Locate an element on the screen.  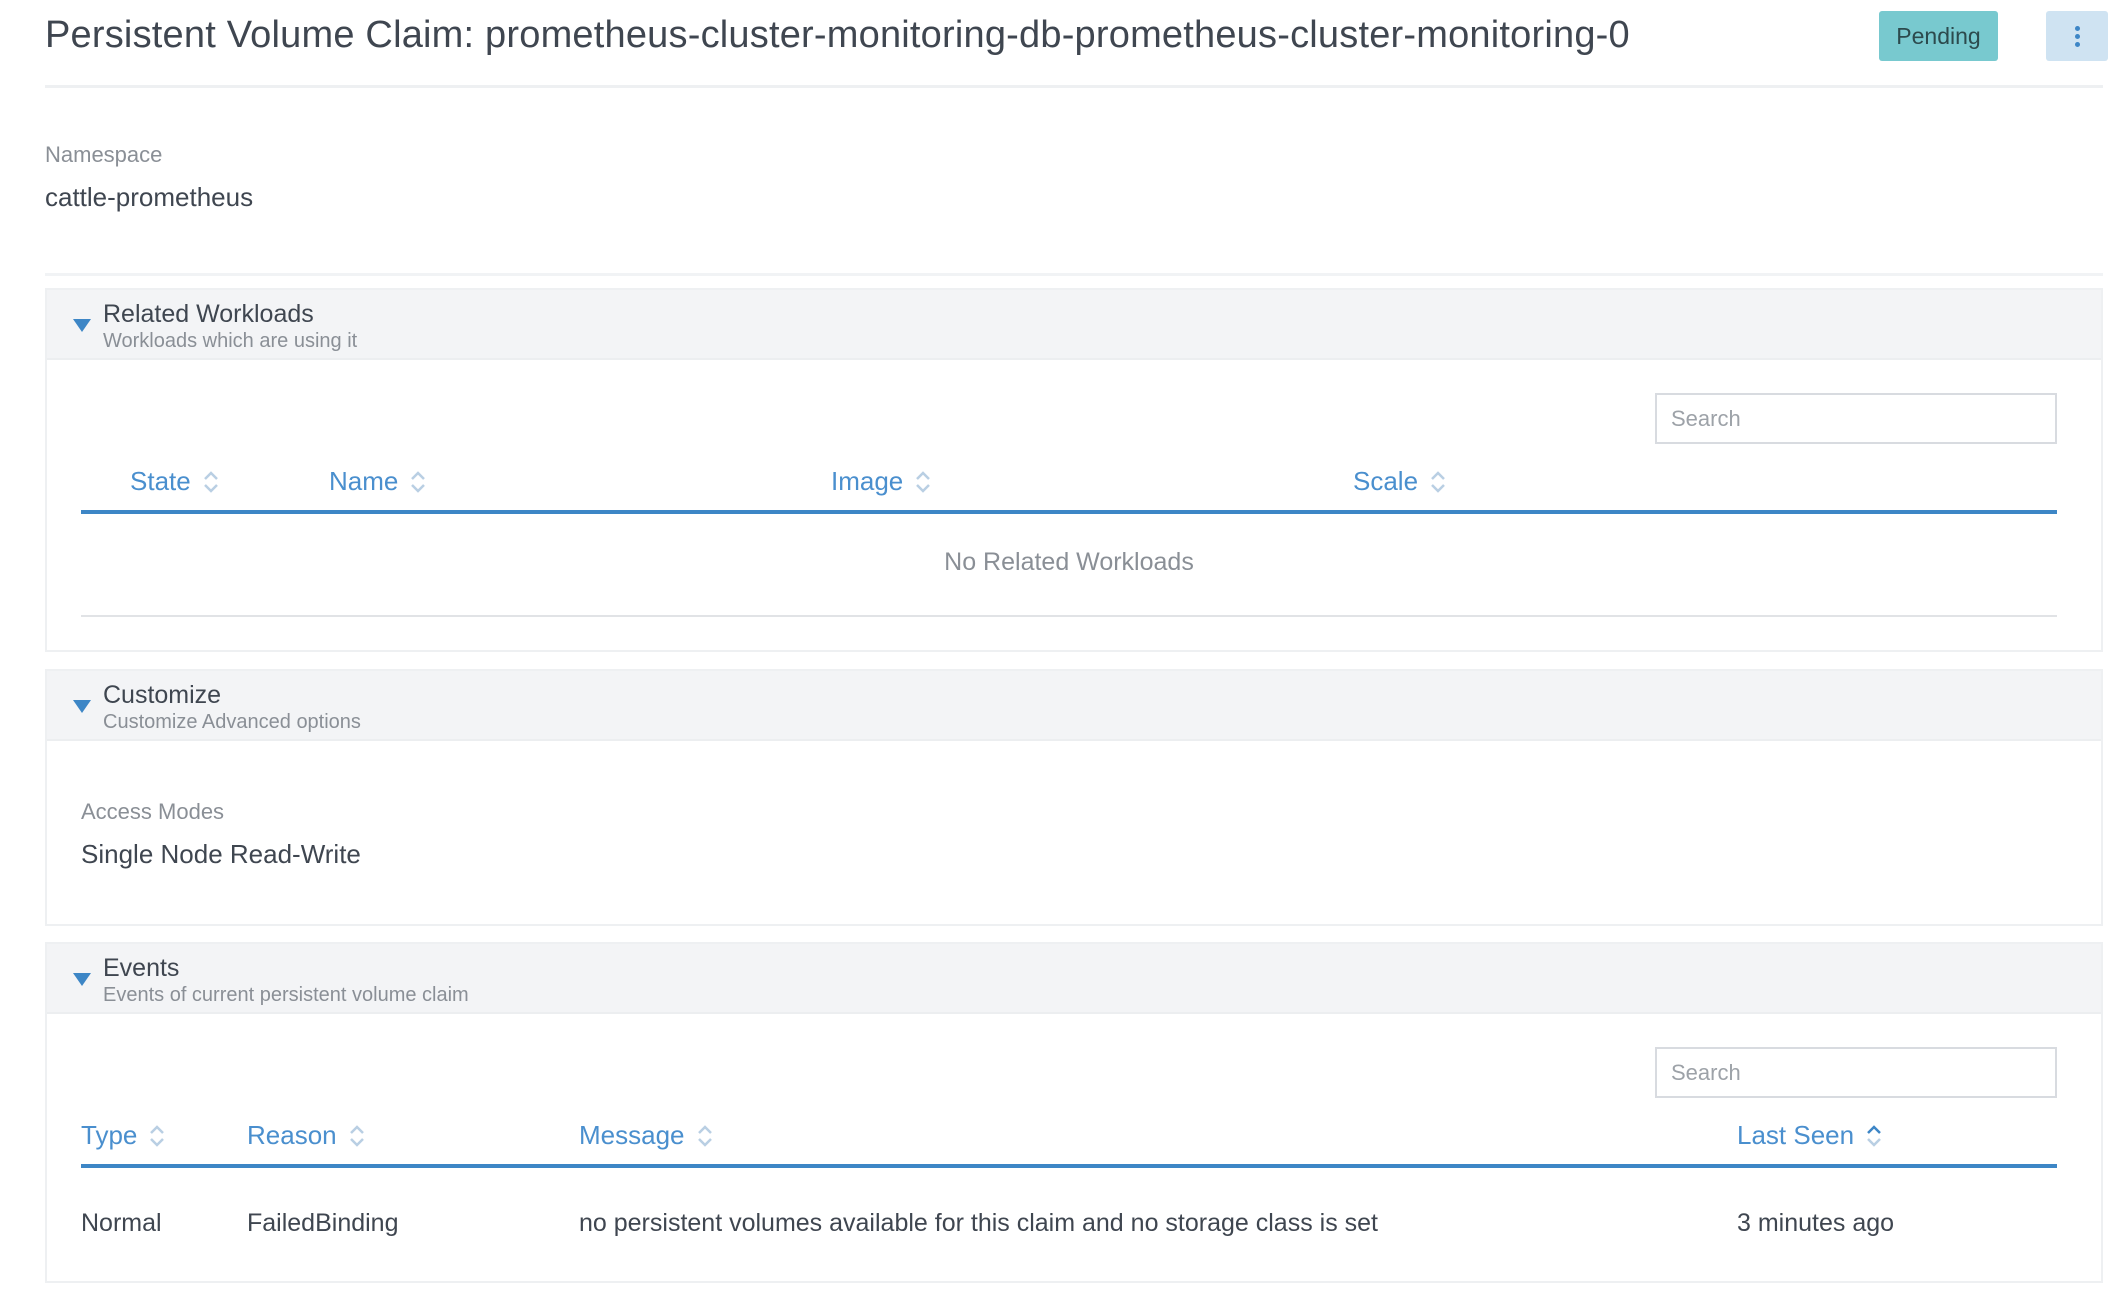
empty-table-message: No Related Workloads is located at coordinates (1069, 562).